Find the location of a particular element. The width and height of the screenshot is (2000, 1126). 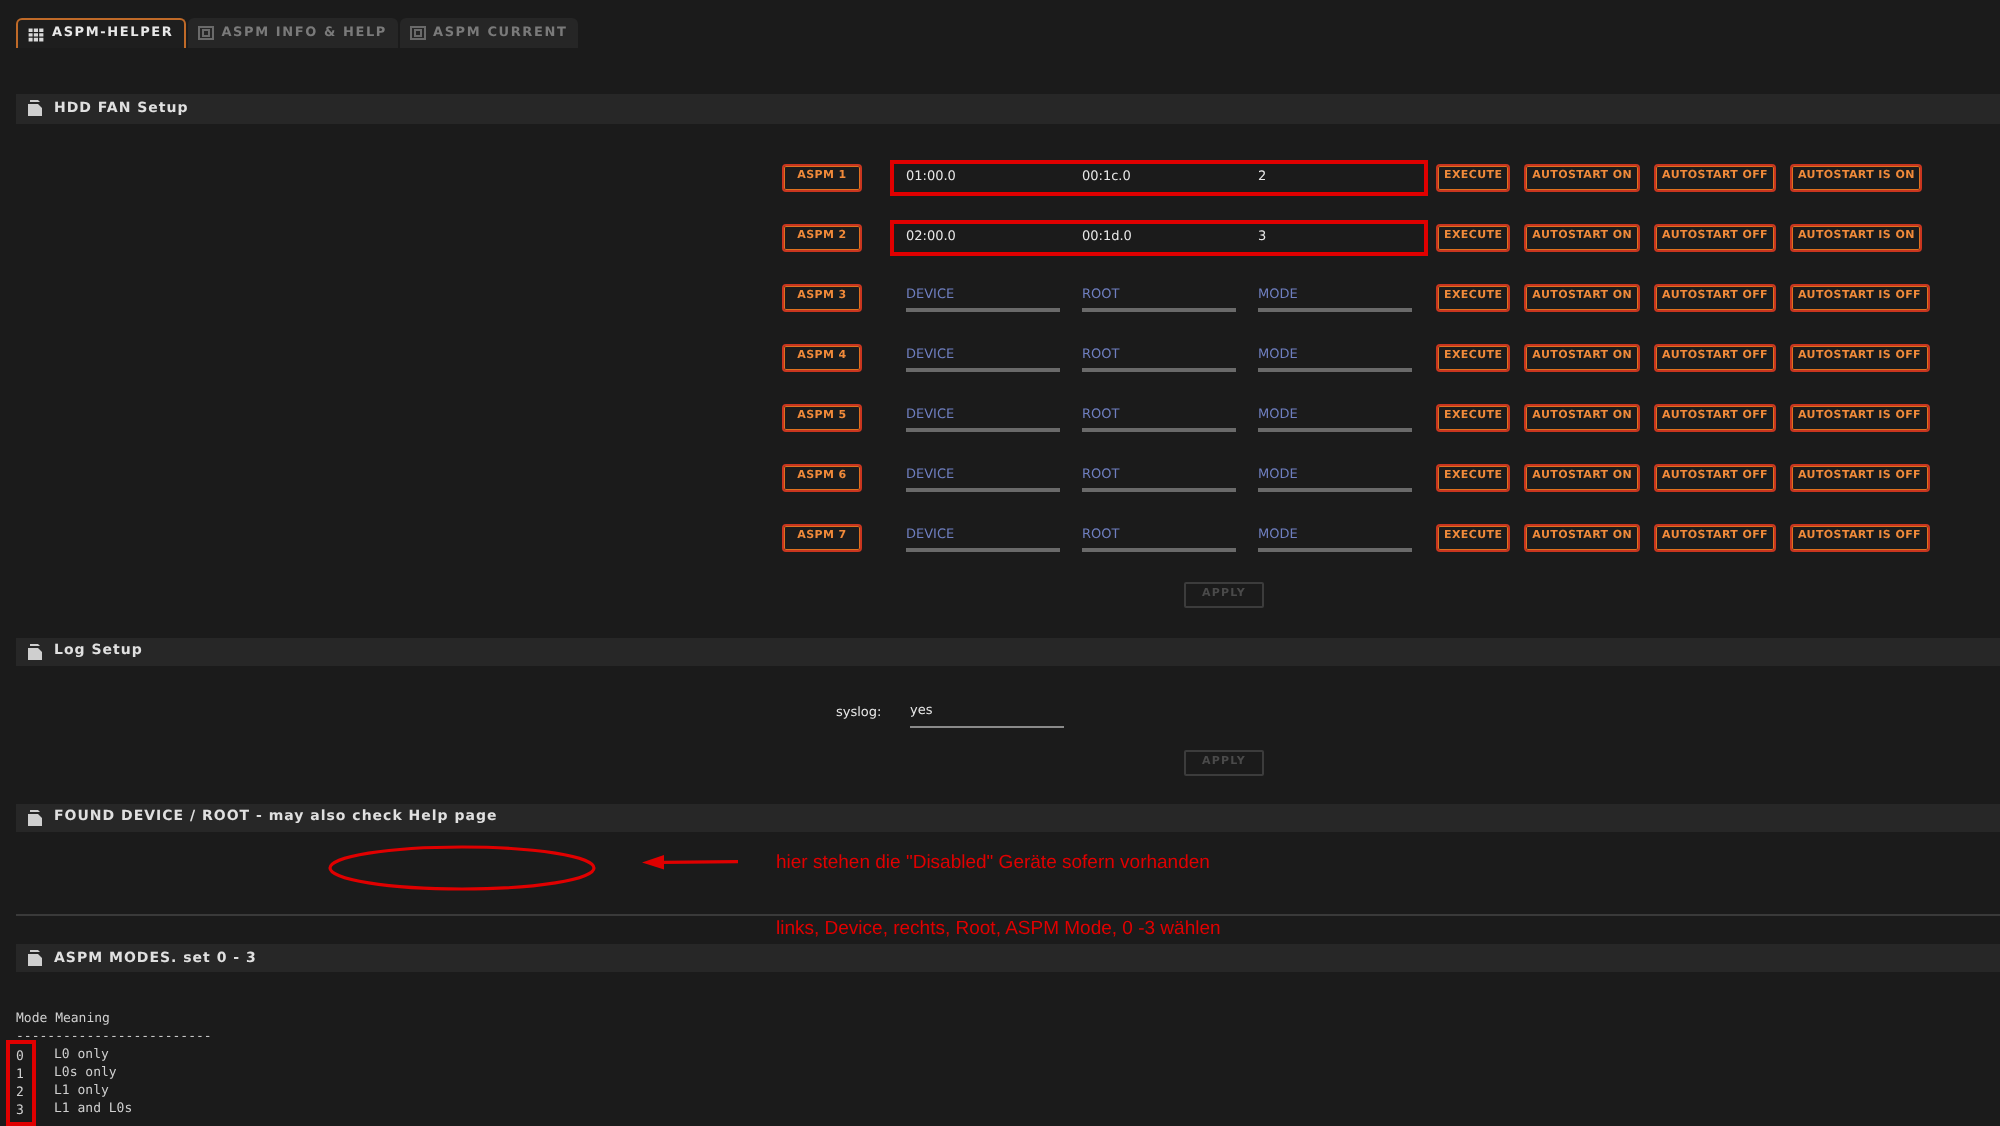

annotation-text: hier stehen die "Disabled" Geräte sofern vorhanden is located at coordinates (993, 863).